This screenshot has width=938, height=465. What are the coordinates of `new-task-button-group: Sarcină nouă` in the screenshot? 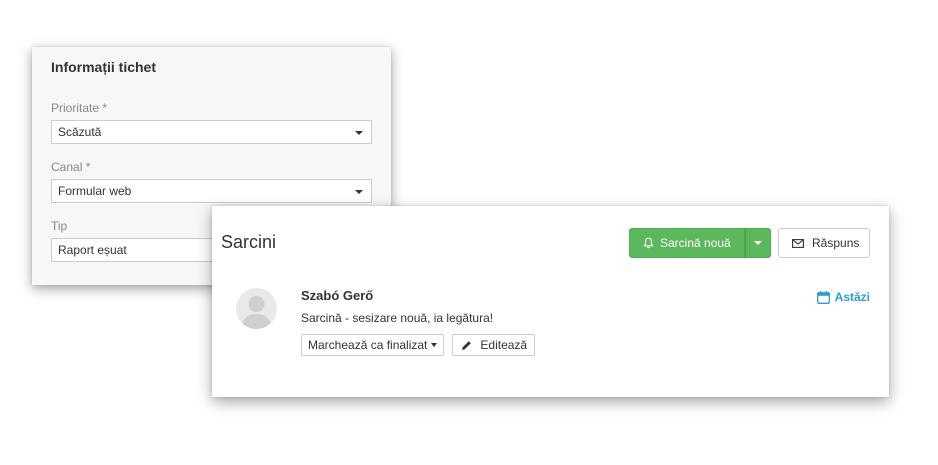 It's located at (700, 243).